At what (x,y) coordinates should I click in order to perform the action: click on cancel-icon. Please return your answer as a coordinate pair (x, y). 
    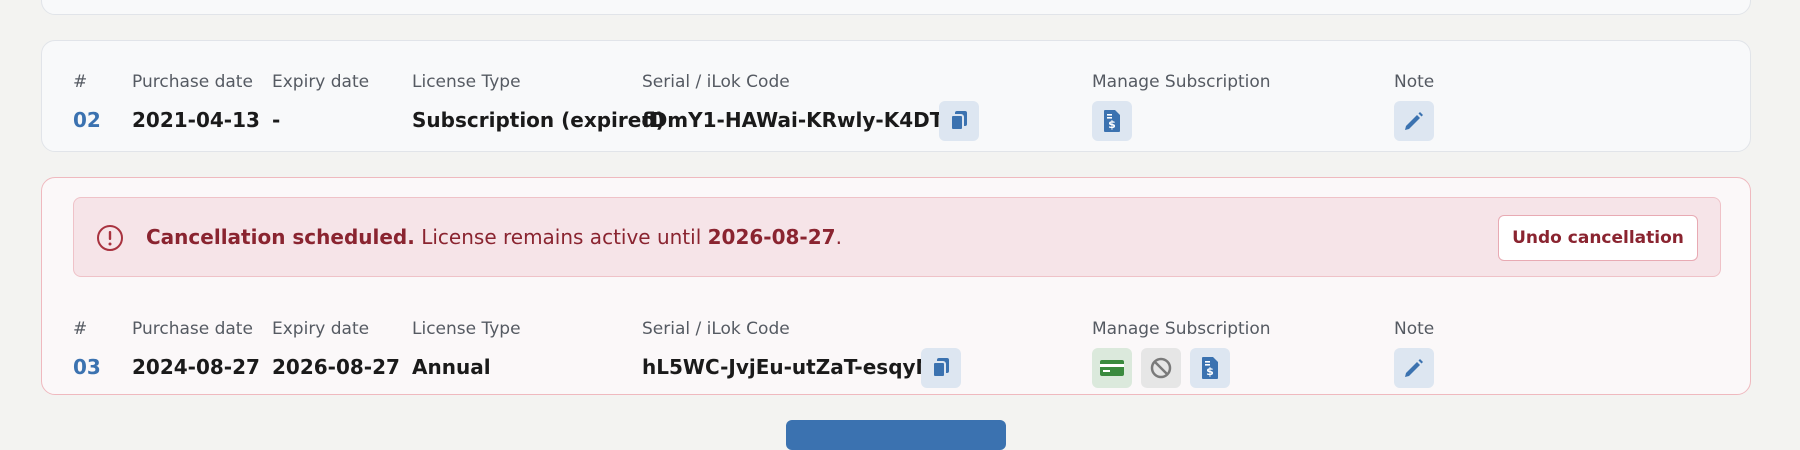
    Looking at the image, I should click on (1161, 368).